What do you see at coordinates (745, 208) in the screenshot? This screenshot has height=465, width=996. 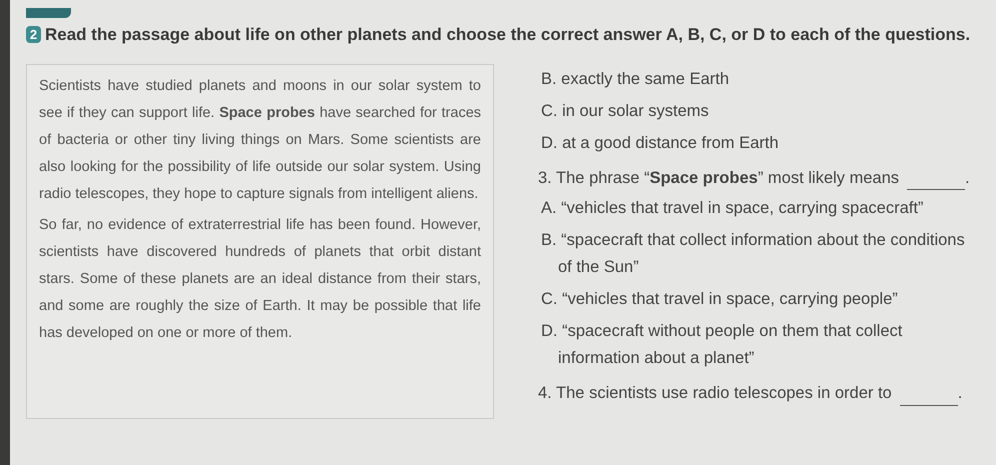 I see `answer-option: A. “vehicles that travel in space, carrying spacecraft”` at bounding box center [745, 208].